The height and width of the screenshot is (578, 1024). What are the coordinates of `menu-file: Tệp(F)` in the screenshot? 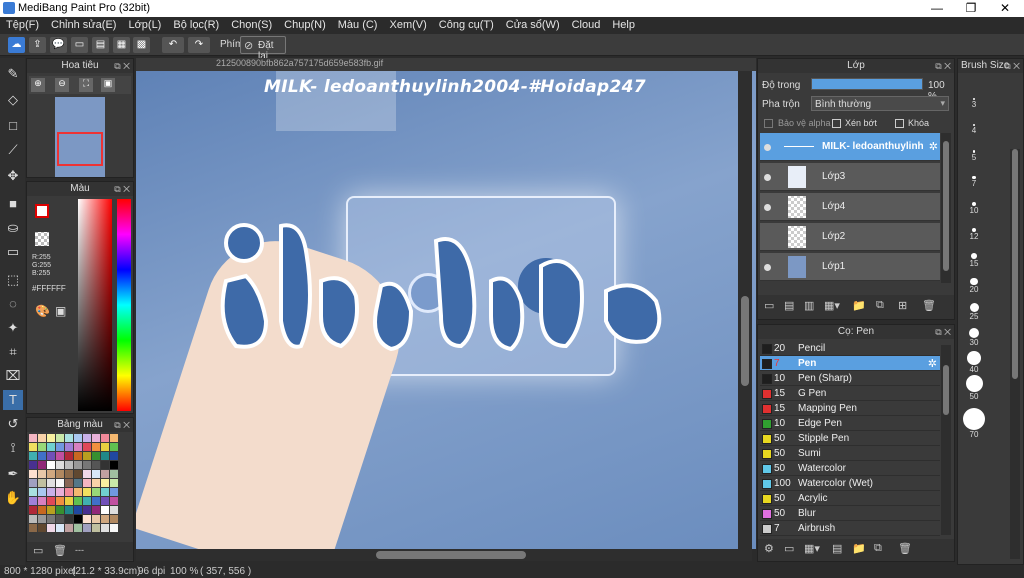 It's located at (22, 25).